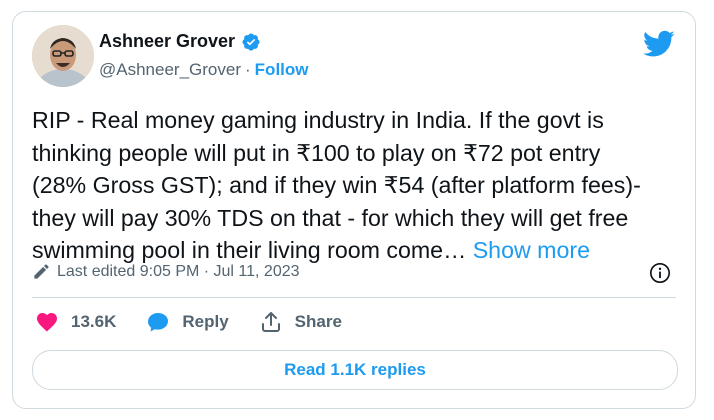 The height and width of the screenshot is (420, 714). I want to click on author-name-row: Ashneer Grover, so click(180, 41).